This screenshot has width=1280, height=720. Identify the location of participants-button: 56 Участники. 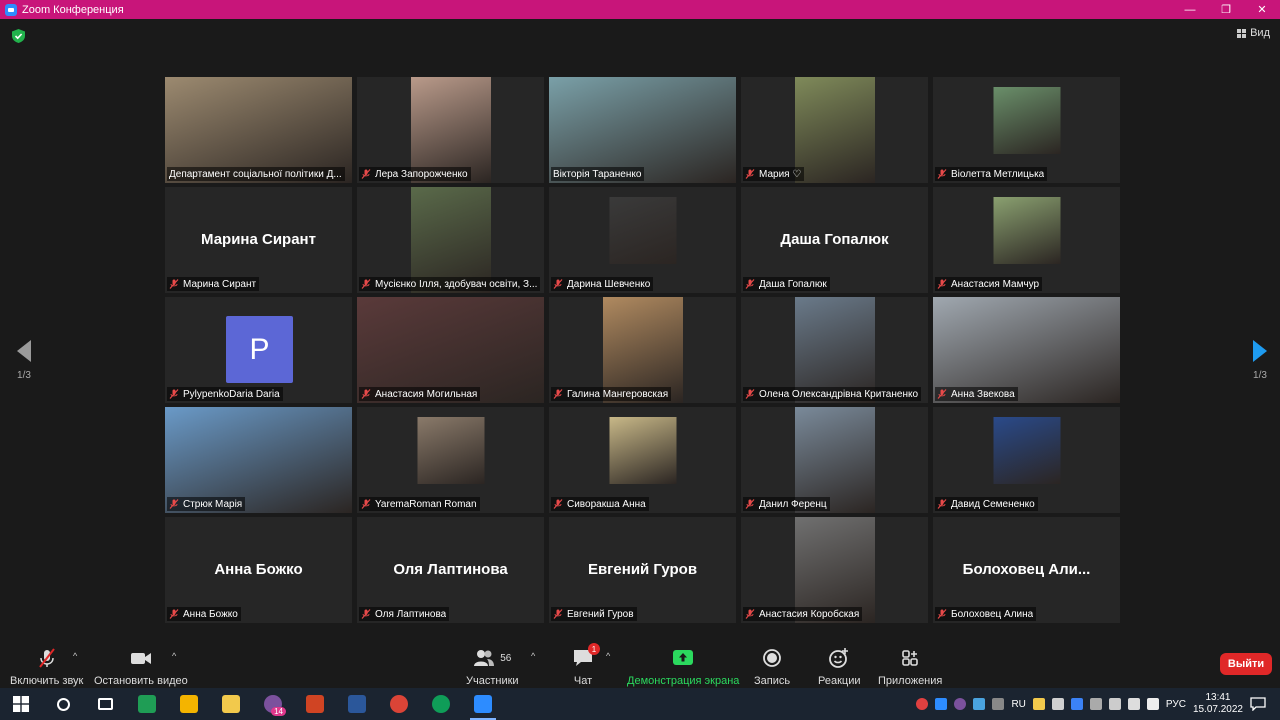
(492, 667).